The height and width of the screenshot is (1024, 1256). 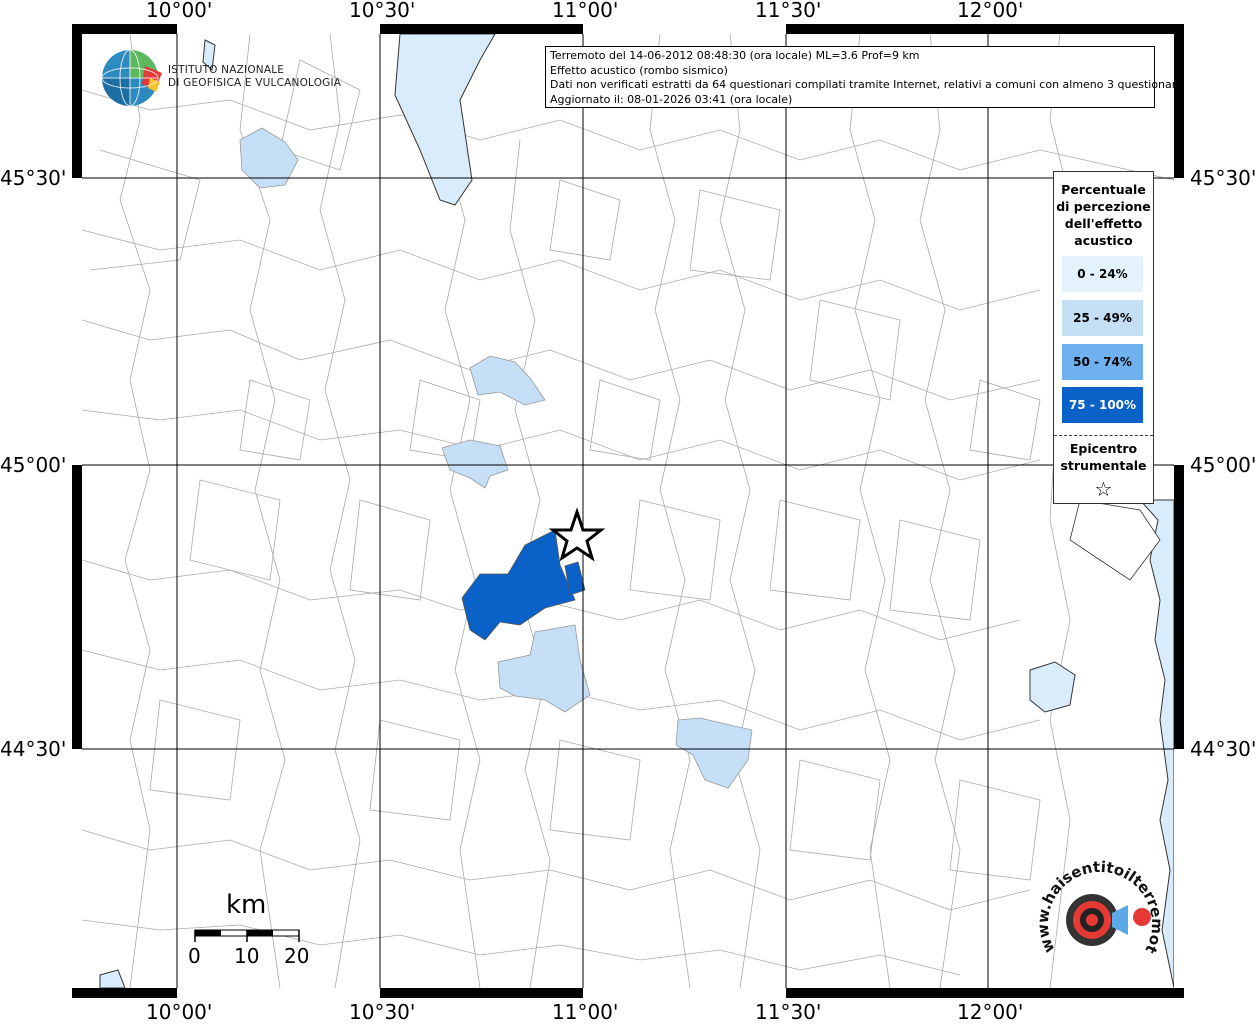 What do you see at coordinates (1095, 898) in the screenshot?
I see `haisentito-logo-svg: www.haisentitoilterremoto.it` at bounding box center [1095, 898].